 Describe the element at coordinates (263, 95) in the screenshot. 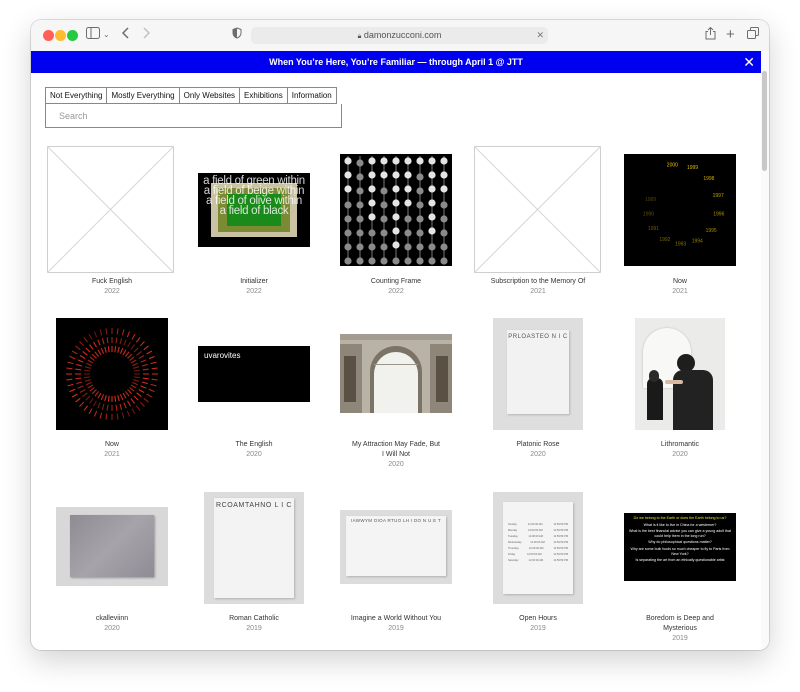

I see `filter-exhibitions: Exhibitions` at that location.